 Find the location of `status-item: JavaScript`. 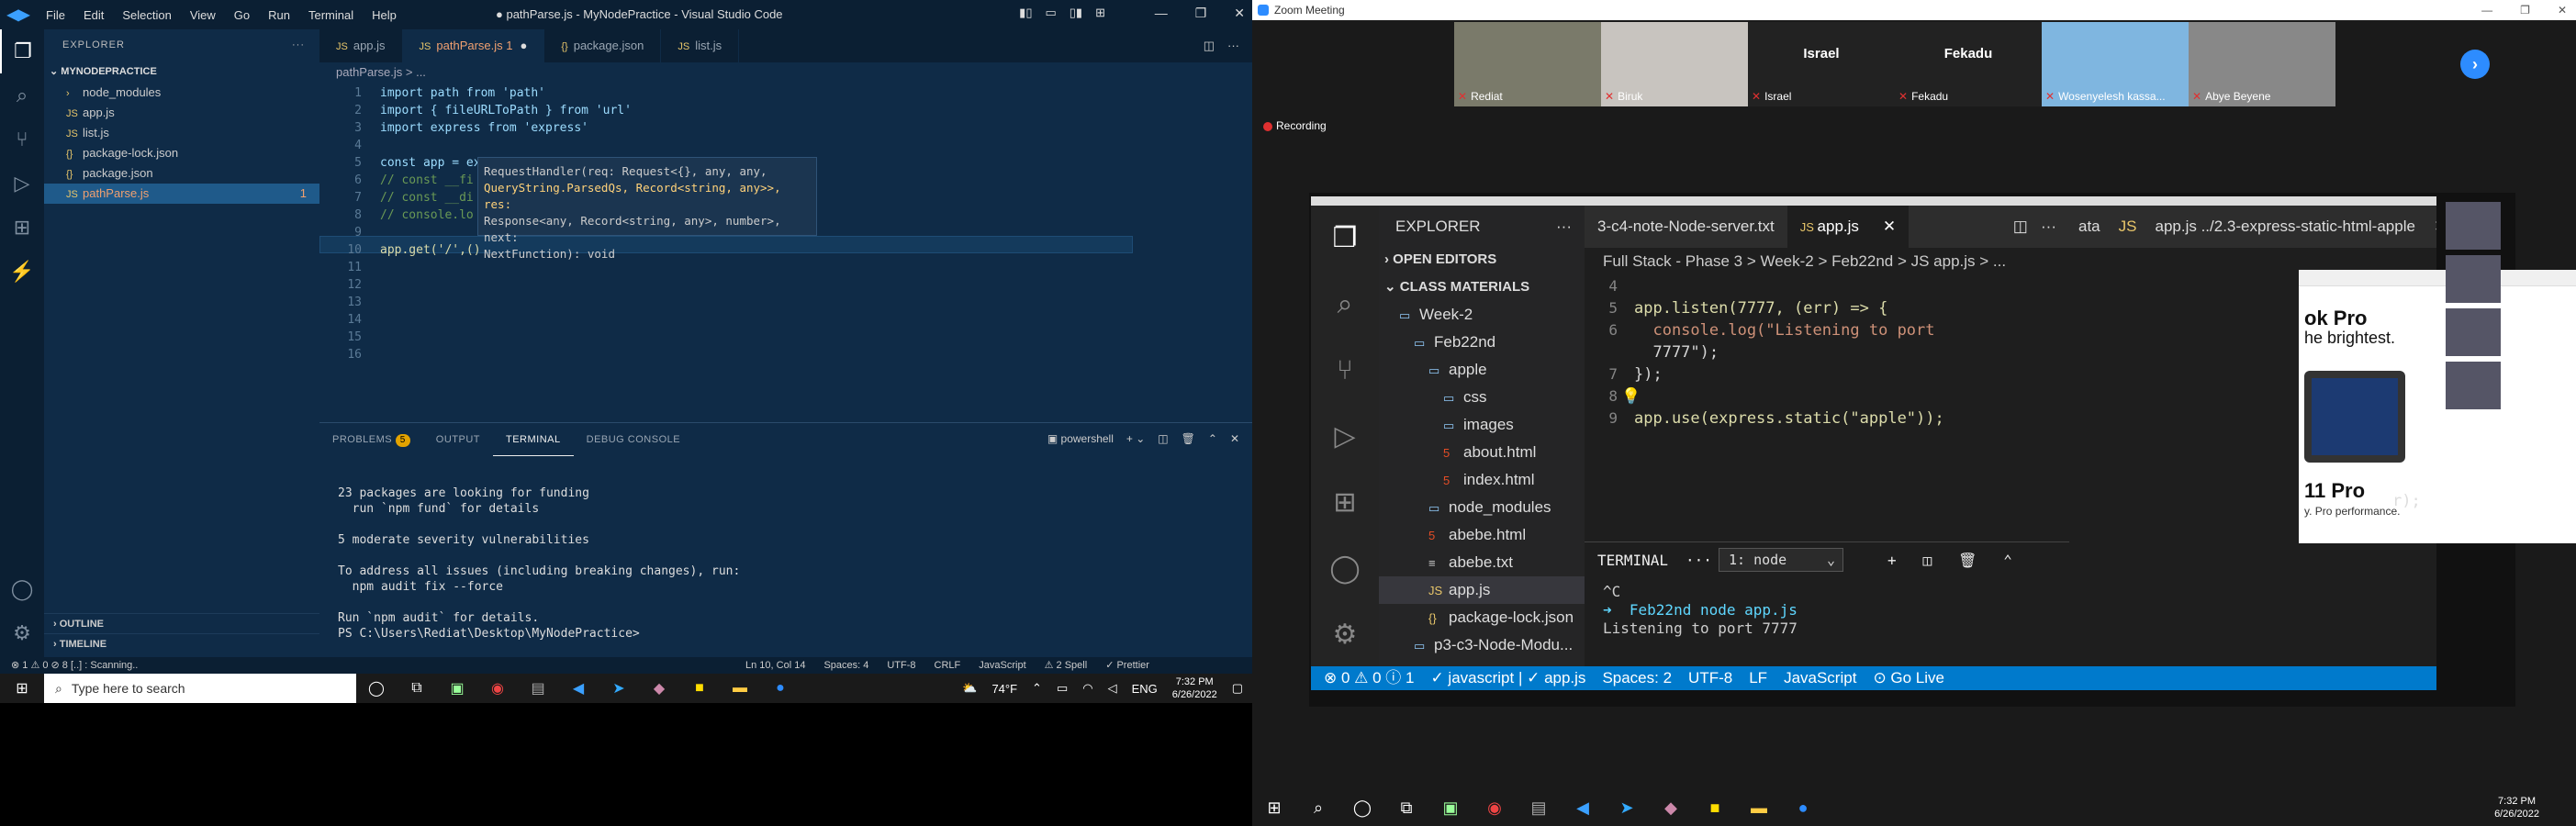

status-item: JavaScript is located at coordinates (1002, 665).